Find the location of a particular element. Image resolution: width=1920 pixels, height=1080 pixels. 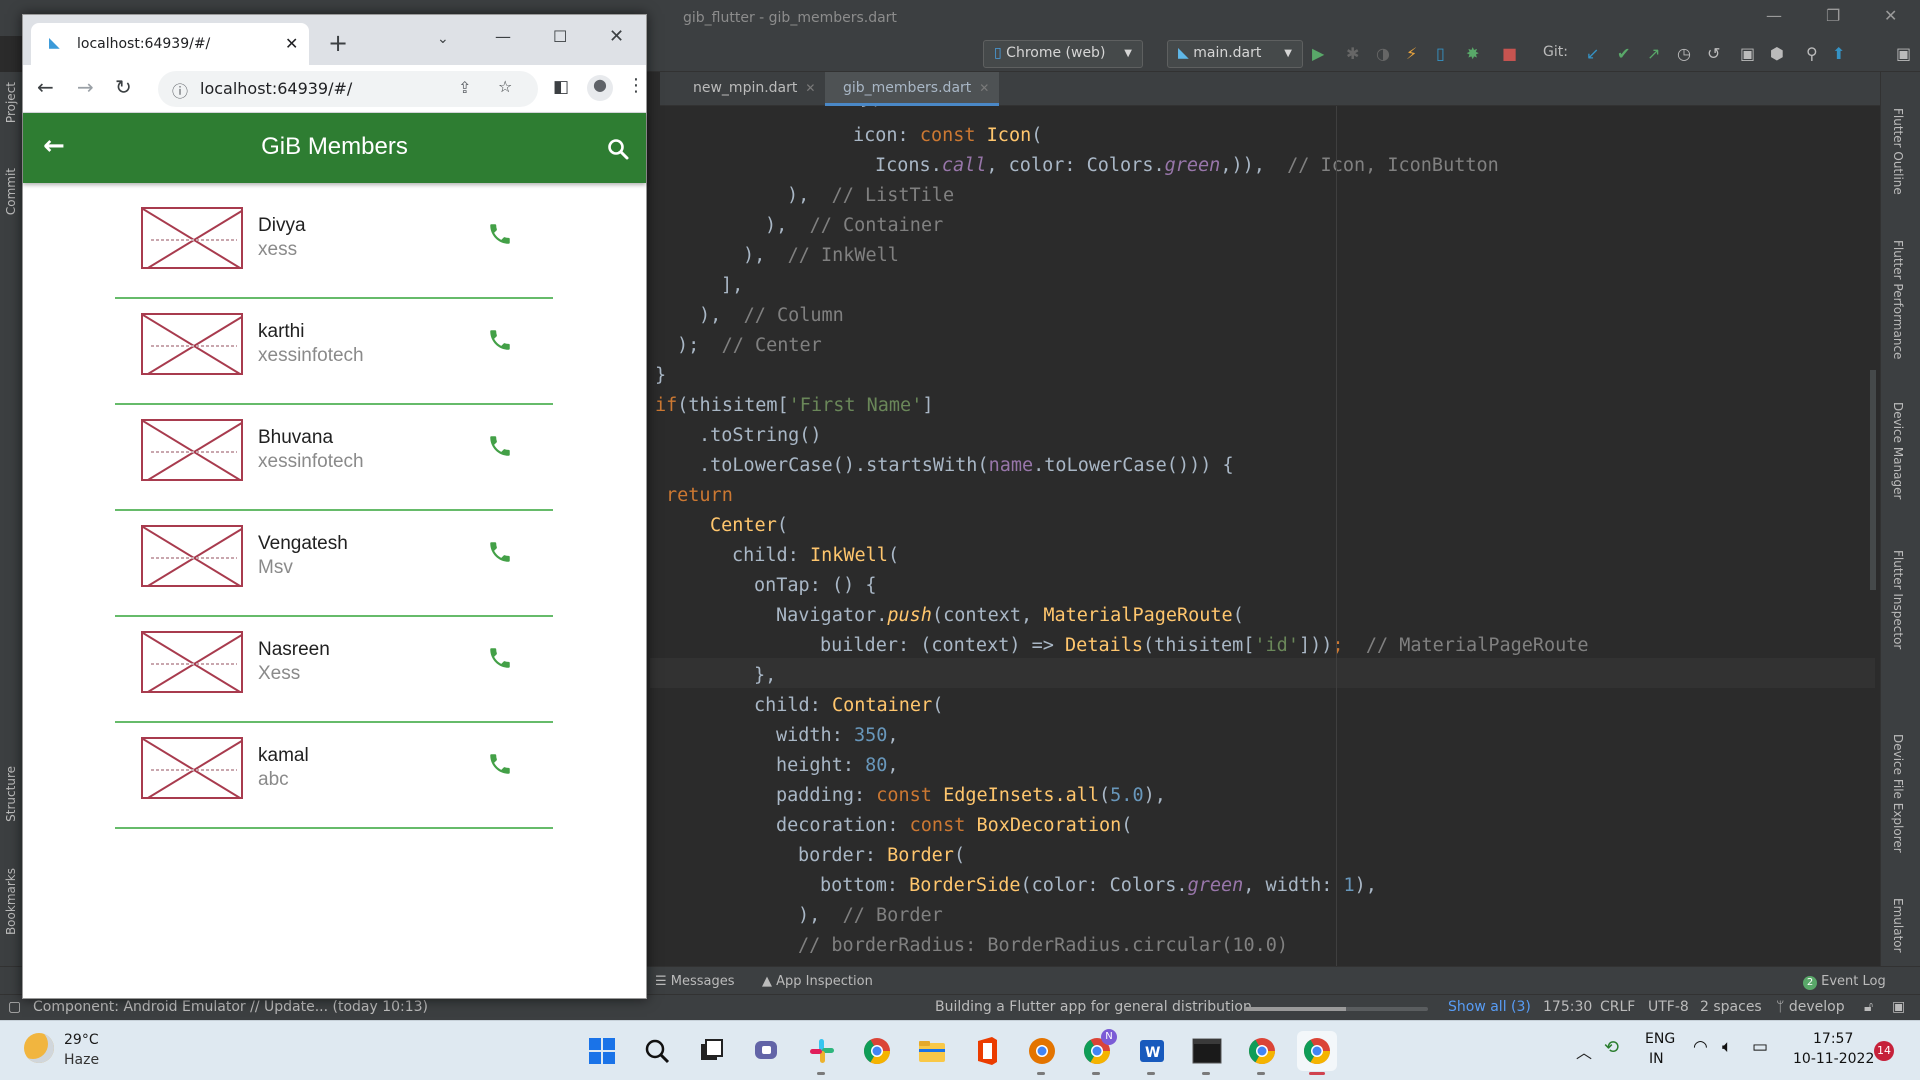

forward-icon: → is located at coordinates (85, 87).